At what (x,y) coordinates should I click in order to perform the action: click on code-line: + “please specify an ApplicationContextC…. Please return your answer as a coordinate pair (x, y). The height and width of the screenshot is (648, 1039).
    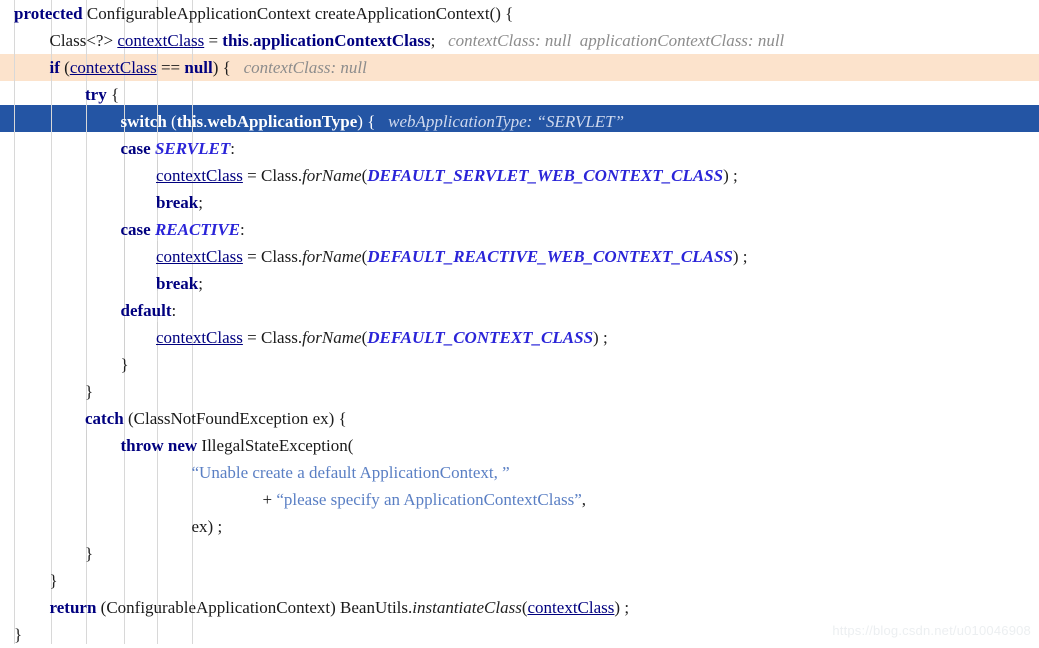
    Looking at the image, I should click on (519, 499).